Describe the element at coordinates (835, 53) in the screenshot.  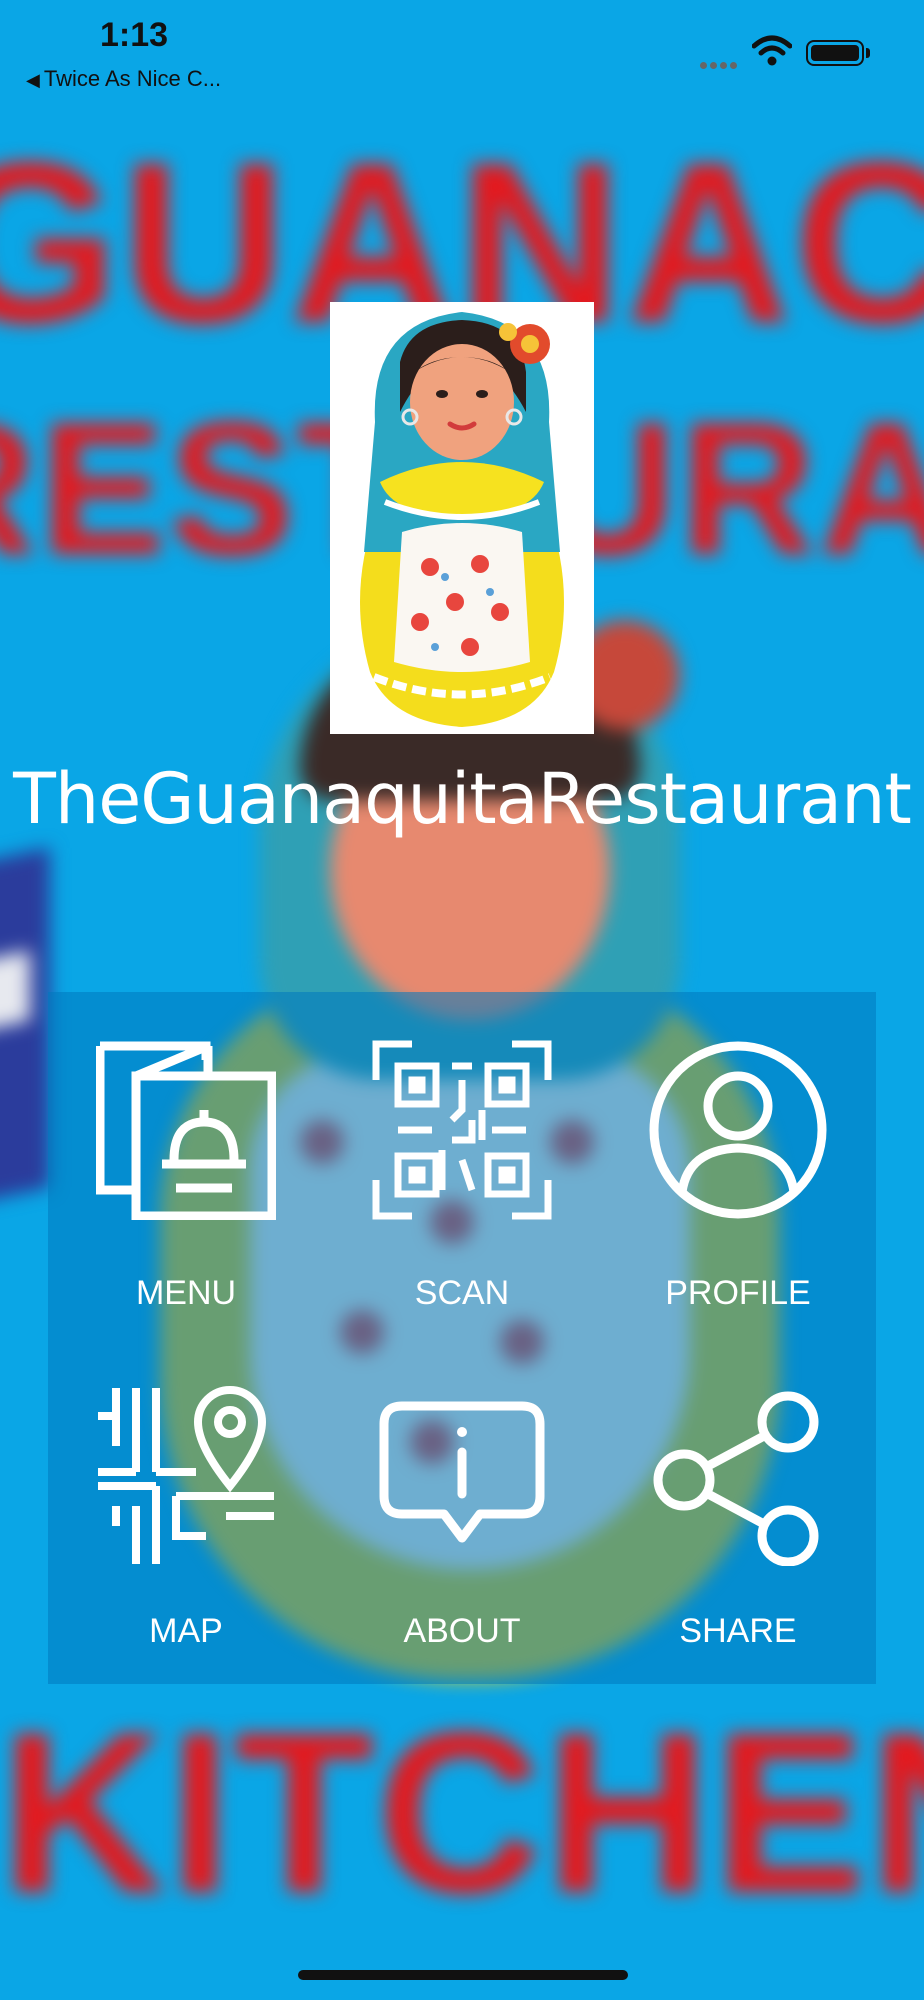
I see `battery-icon` at that location.